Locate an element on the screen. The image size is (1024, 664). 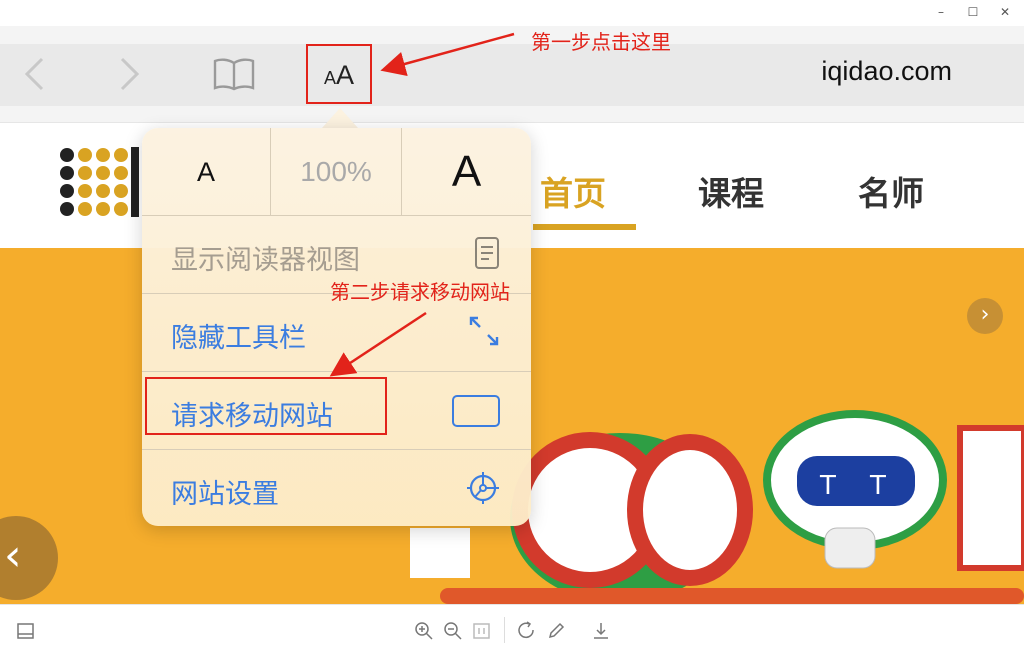
annotation-step2: 第二步请求移动网站 is located at coordinates (420, 292).